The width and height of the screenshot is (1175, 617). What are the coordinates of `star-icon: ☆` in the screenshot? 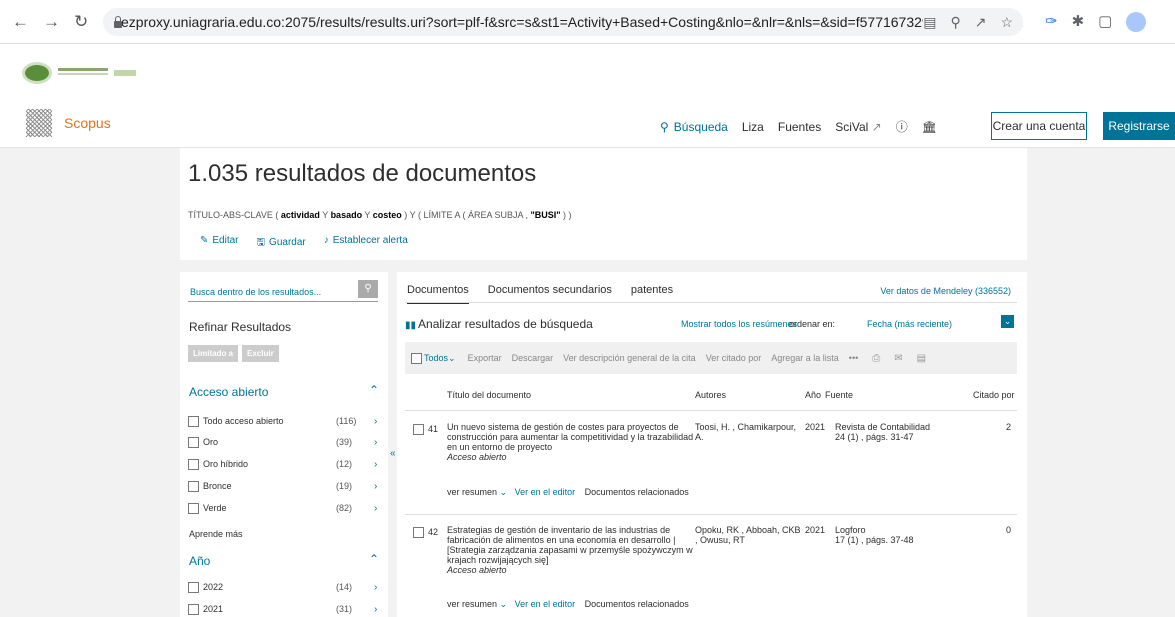 It's located at (1006, 22).